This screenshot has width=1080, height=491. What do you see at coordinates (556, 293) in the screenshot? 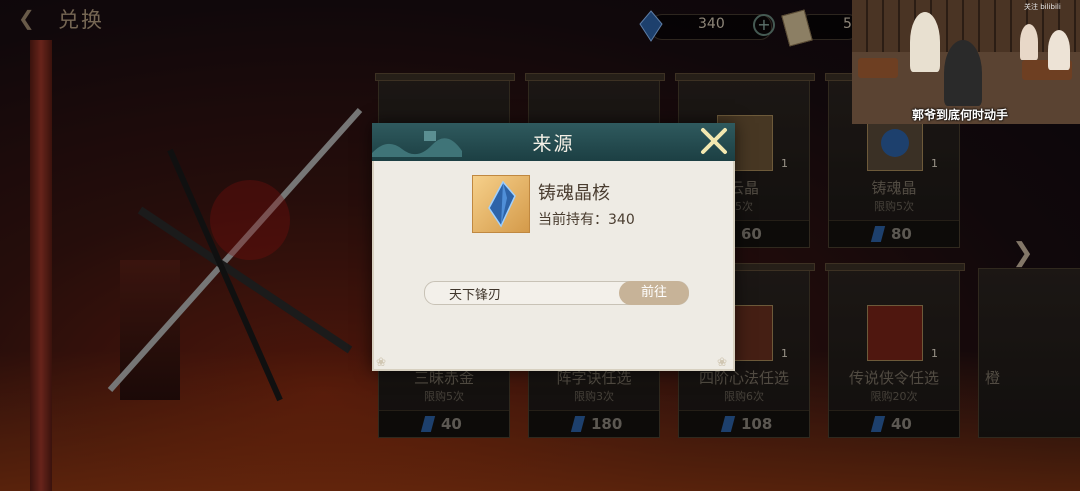
I see `source-row: 天下锋刃 前往` at bounding box center [556, 293].